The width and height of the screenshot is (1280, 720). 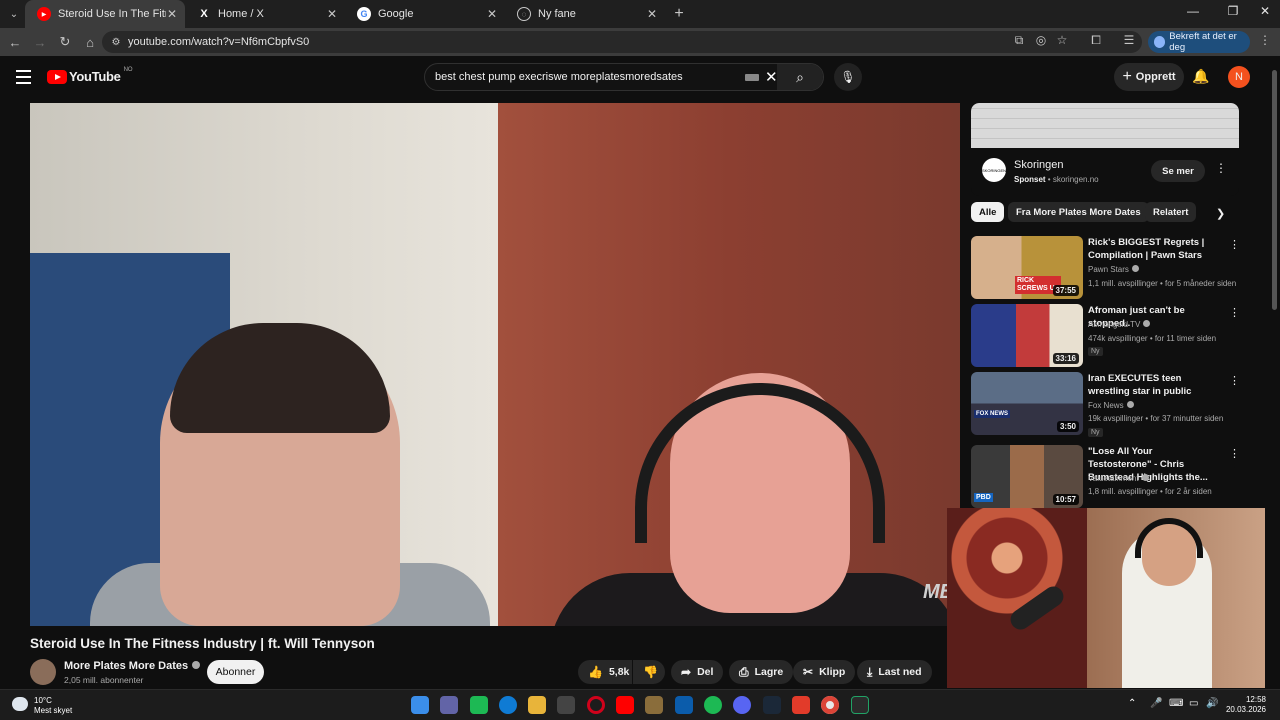 What do you see at coordinates (1027, 267) in the screenshot?
I see `recommendation-thumbnail: RICK SCREWS U 37:55` at bounding box center [1027, 267].